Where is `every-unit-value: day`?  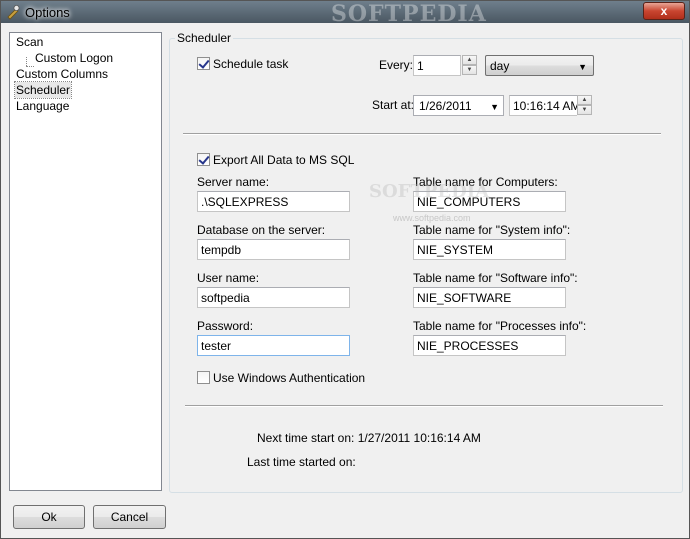
every-unit-value: day is located at coordinates (500, 66).